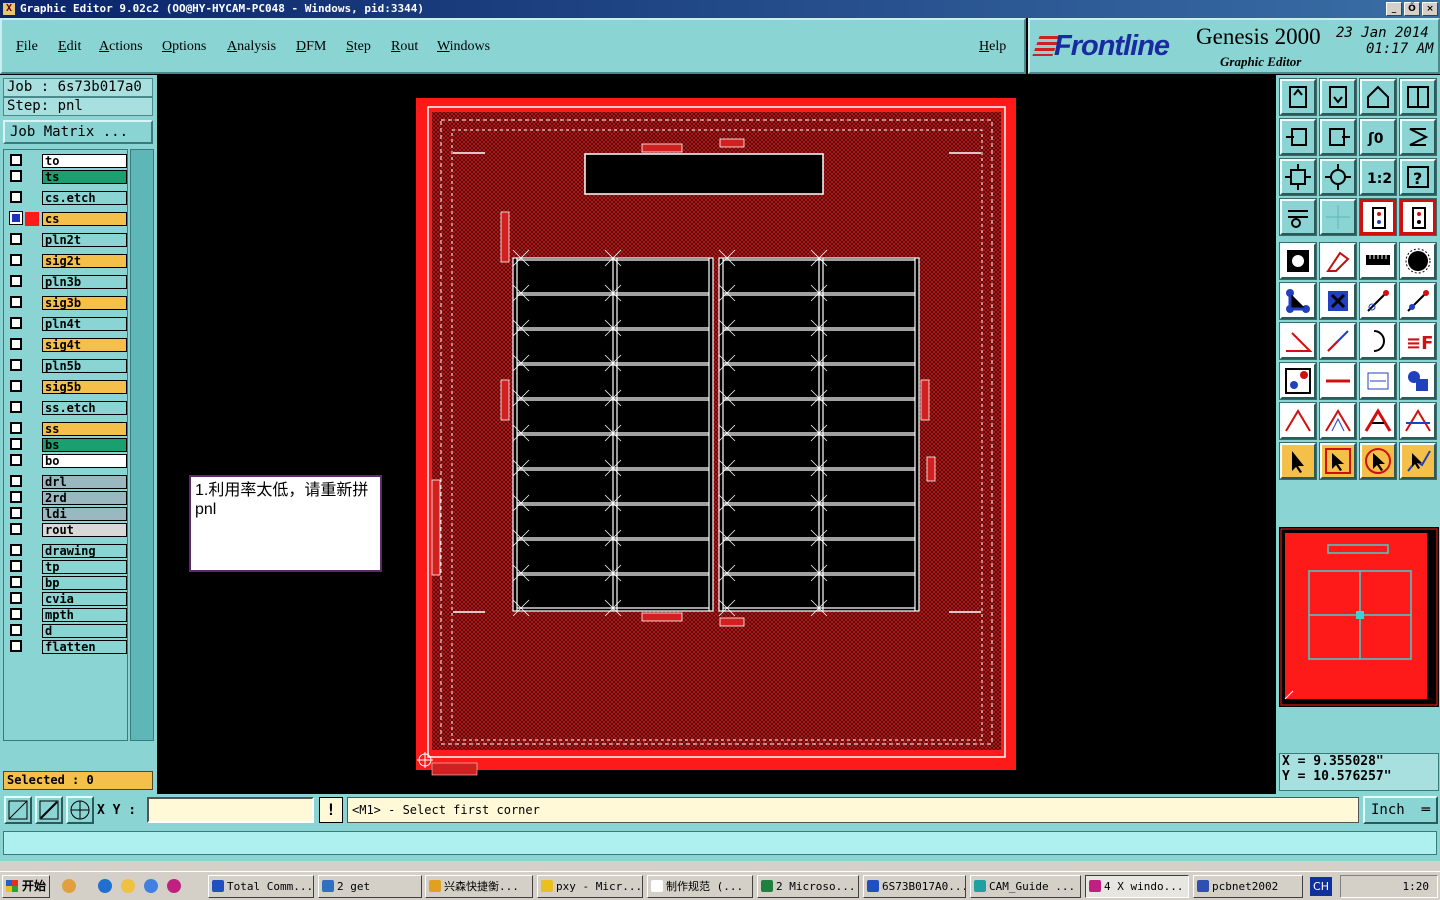 This screenshot has width=1440, height=900. Describe the element at coordinates (84, 345) in the screenshot. I see `layer-name: sig4t` at that location.